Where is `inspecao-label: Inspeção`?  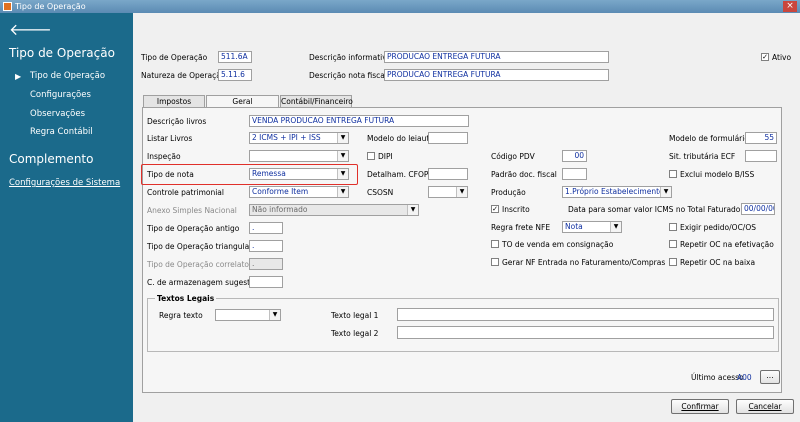 inspecao-label: Inspeção is located at coordinates (164, 156).